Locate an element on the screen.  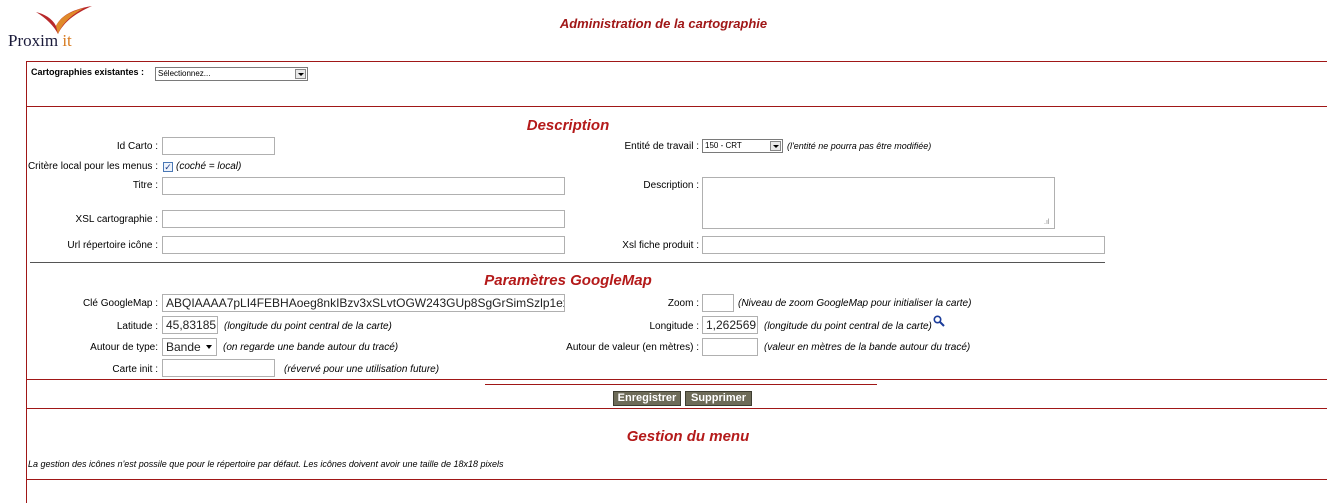
entite-label: Entité de travail : is located at coordinates (661, 146).